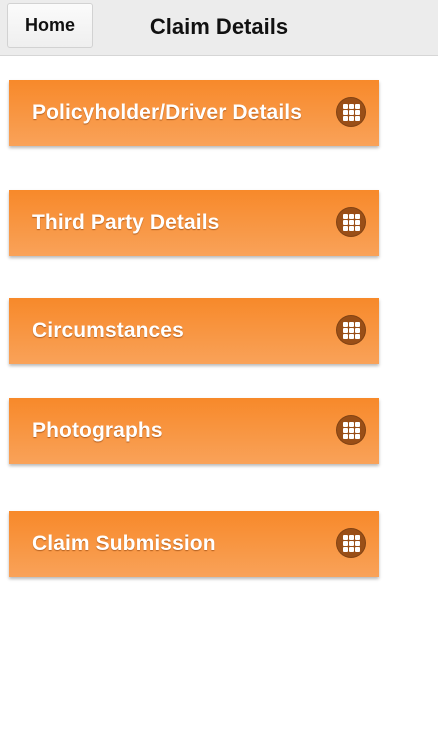 The height and width of the screenshot is (750, 438). What do you see at coordinates (167, 112) in the screenshot?
I see `menu-item-label: Policyholder/Driver Details` at bounding box center [167, 112].